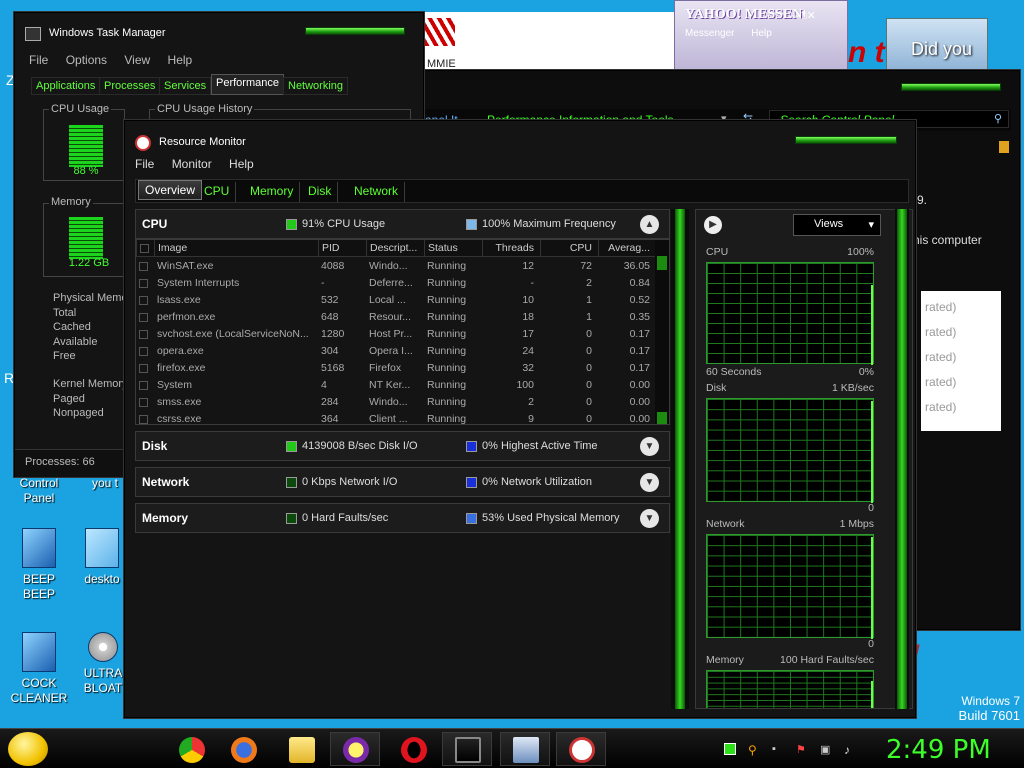 This screenshot has height=768, width=1024. I want to click on taskbar-yahoo-messenger, so click(355, 749).